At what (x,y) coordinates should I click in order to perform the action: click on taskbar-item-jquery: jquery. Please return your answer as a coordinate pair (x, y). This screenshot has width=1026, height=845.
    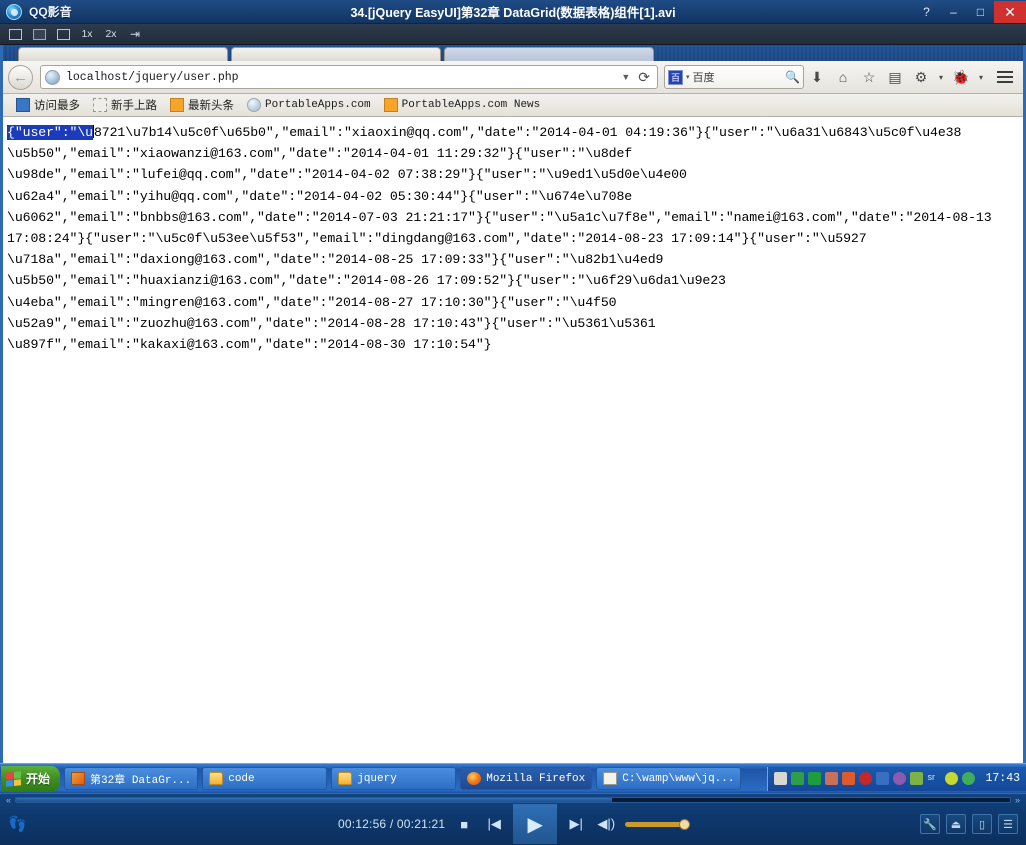
    Looking at the image, I should click on (394, 778).